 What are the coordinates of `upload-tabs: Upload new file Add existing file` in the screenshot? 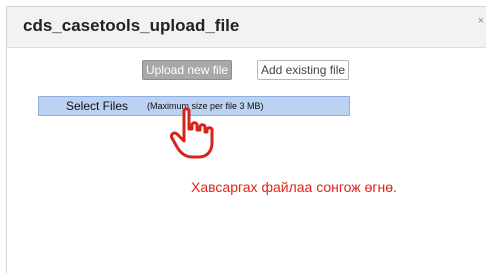 It's located at (246, 70).